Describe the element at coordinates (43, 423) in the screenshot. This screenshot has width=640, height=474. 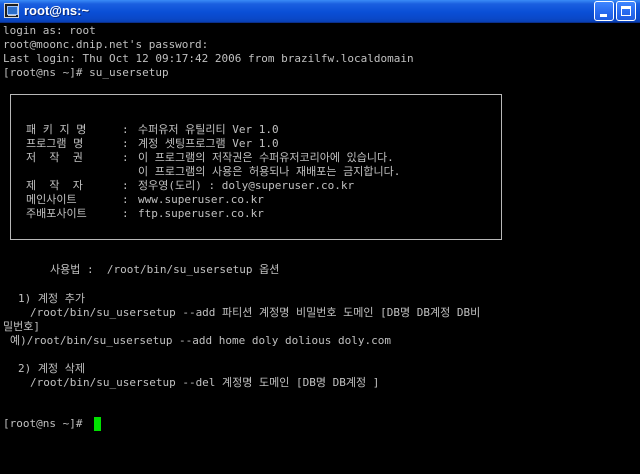
I see `shell-prompt: [root@ns ~]#` at that location.